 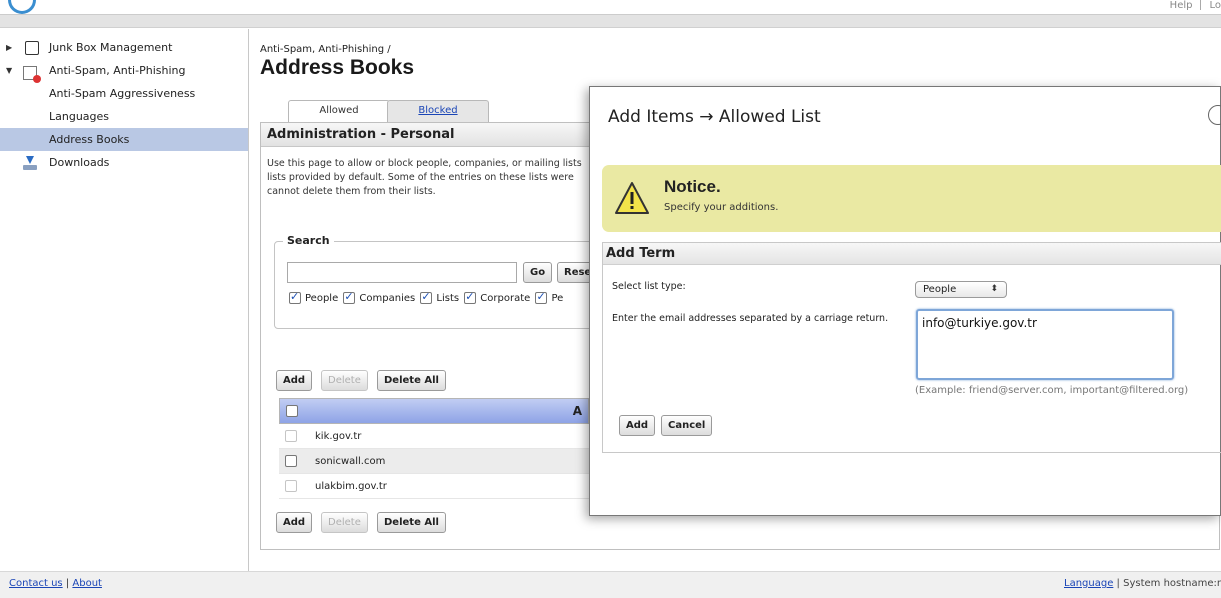 I want to click on table-body: kik.gov.tr sonicwall.com ulakbim.gov.tr, so click(x=434, y=461).